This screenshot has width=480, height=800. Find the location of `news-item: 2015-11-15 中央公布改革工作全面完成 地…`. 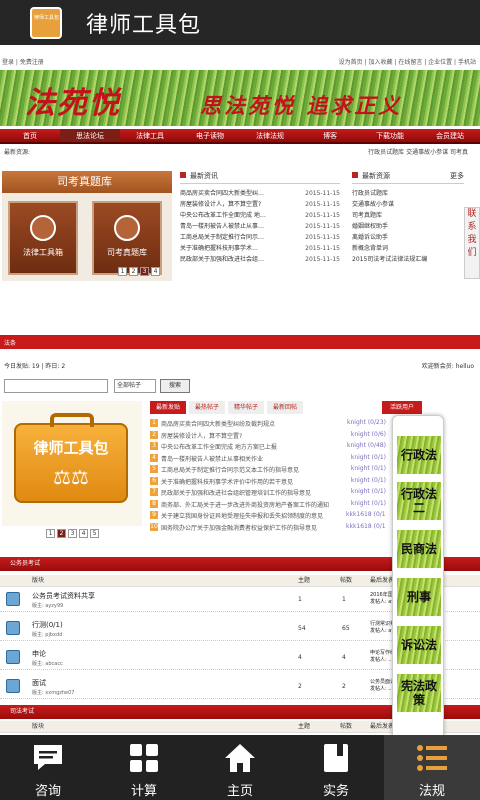

news-item: 2015-11-15 中央公布改革工作全面完成 地… is located at coordinates (260, 215).